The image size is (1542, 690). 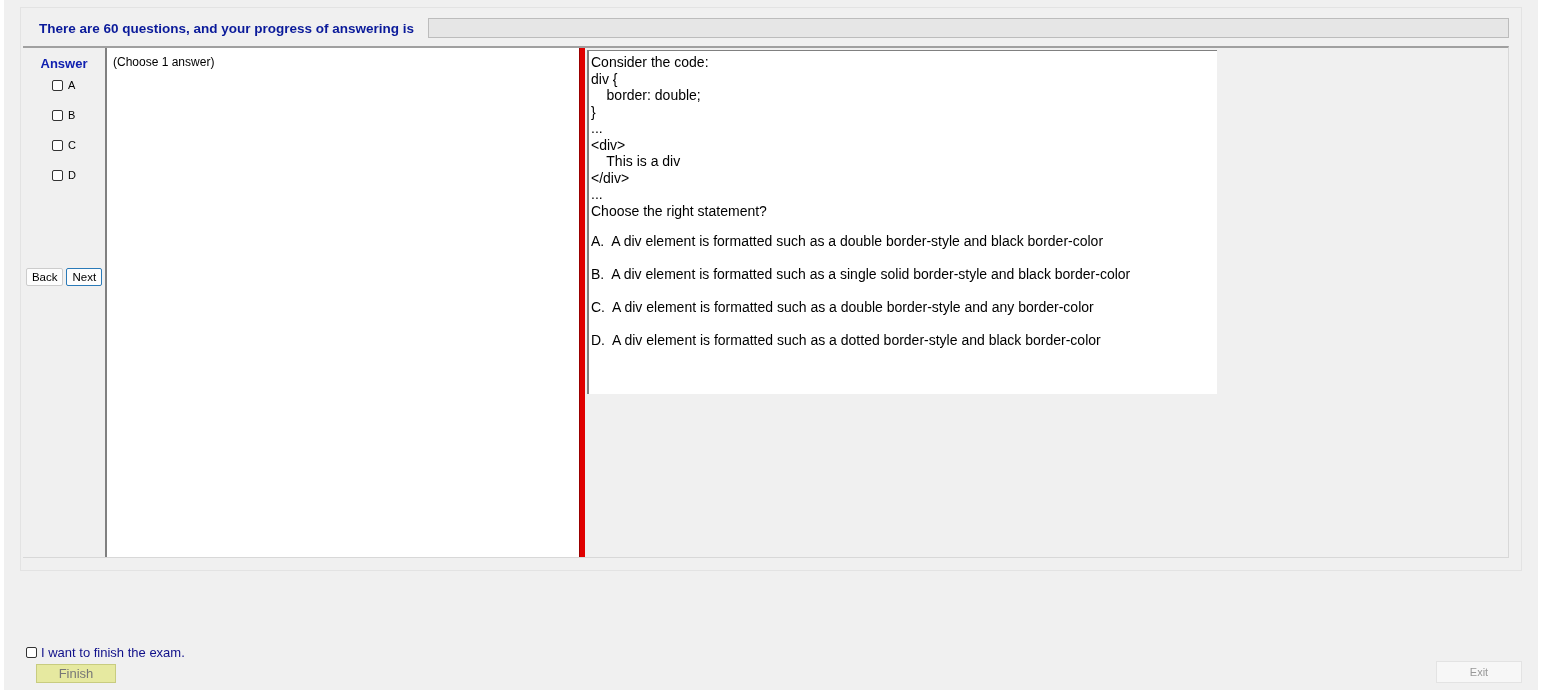 I want to click on question-line: <div>, so click(x=609, y=144).